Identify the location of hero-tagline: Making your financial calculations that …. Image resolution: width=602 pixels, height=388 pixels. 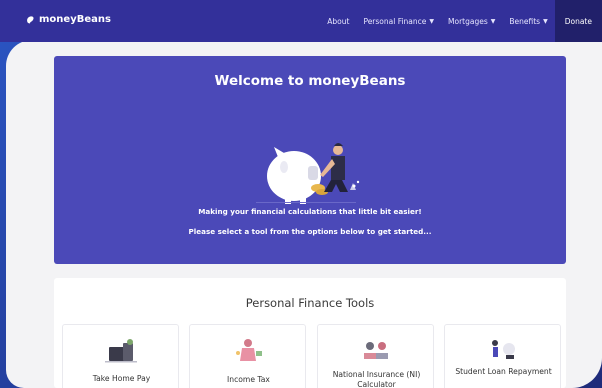
(310, 211).